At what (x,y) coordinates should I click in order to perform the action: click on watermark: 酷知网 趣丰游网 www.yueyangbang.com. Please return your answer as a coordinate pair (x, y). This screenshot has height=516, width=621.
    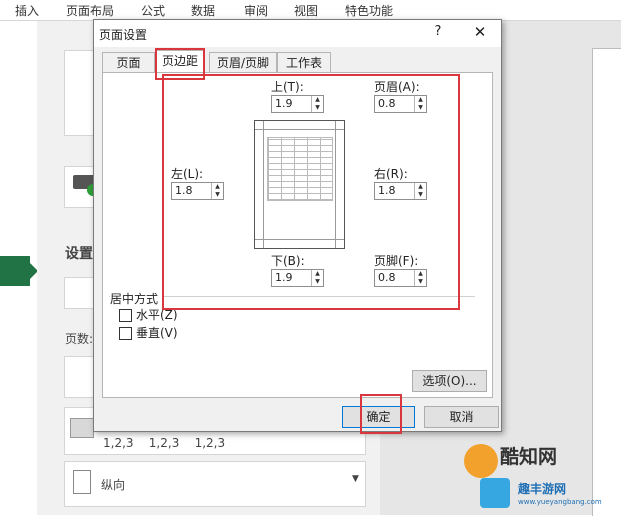
    Looking at the image, I should click on (541, 477).